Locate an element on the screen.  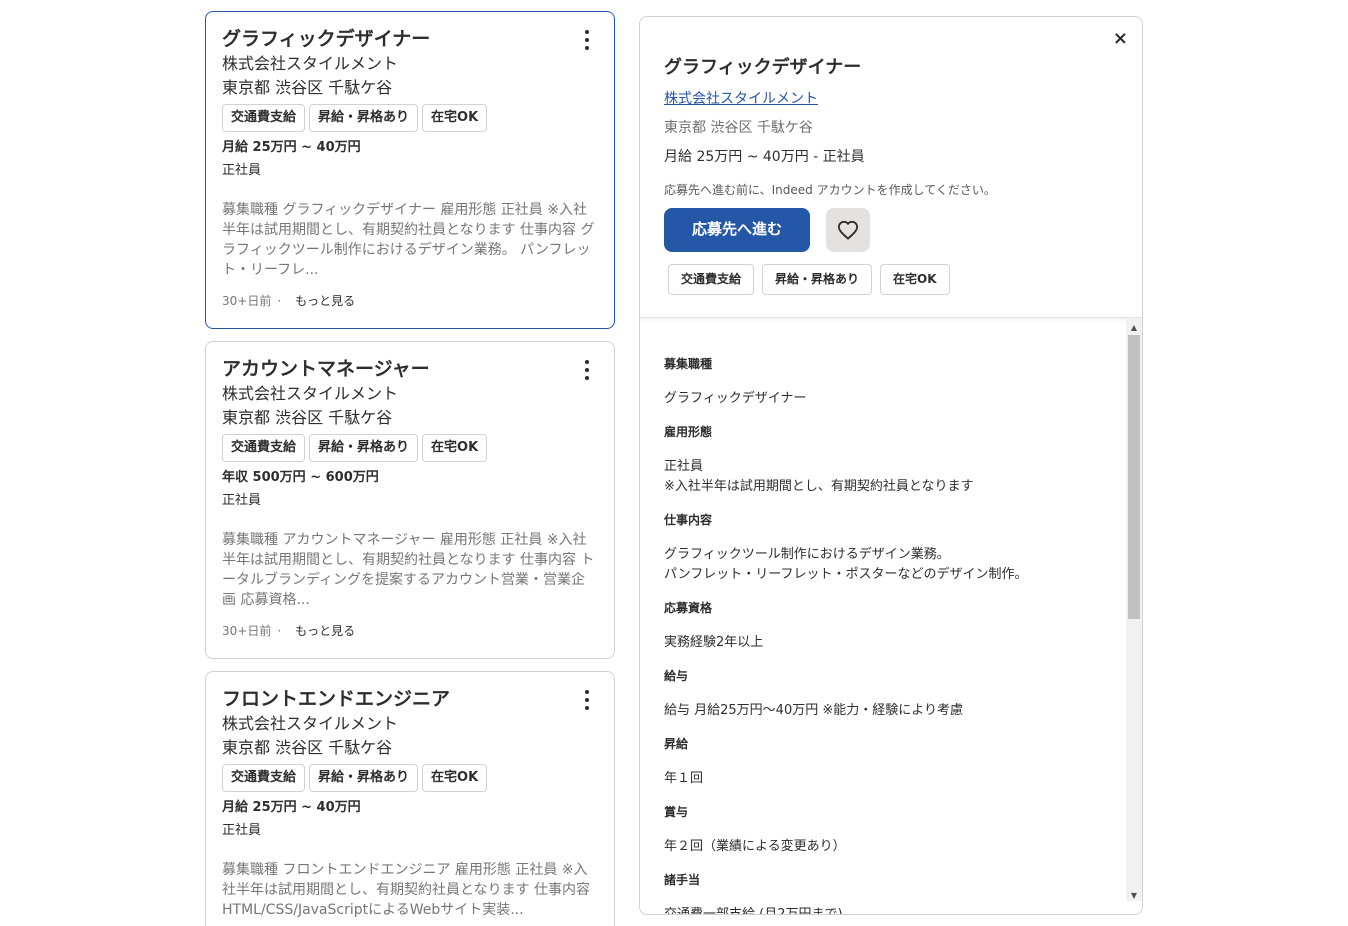
section-text: 年１回 is located at coordinates (684, 778).